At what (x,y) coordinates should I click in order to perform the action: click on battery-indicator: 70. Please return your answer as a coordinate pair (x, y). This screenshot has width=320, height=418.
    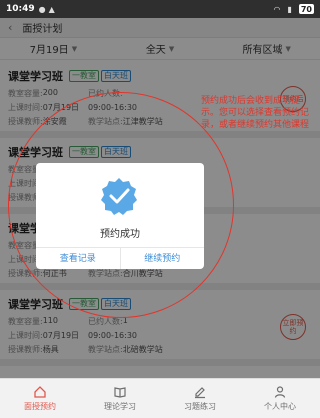
    Looking at the image, I should click on (306, 9).